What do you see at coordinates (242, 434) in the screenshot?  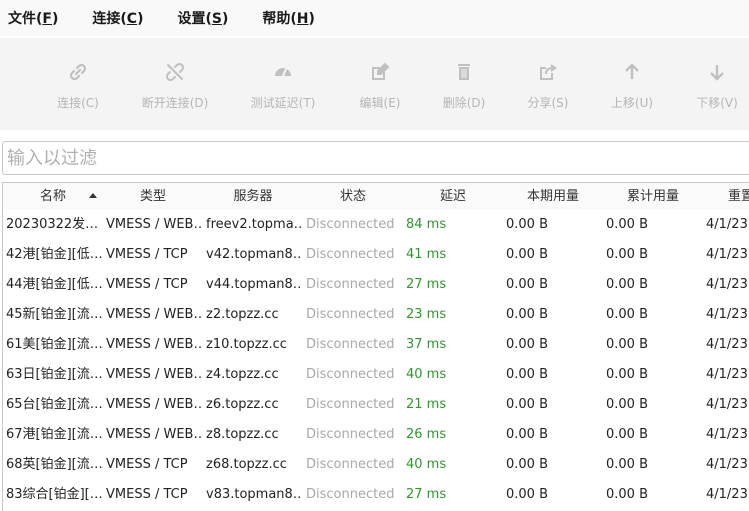 I see `cell-server: z8.topzz.cc` at bounding box center [242, 434].